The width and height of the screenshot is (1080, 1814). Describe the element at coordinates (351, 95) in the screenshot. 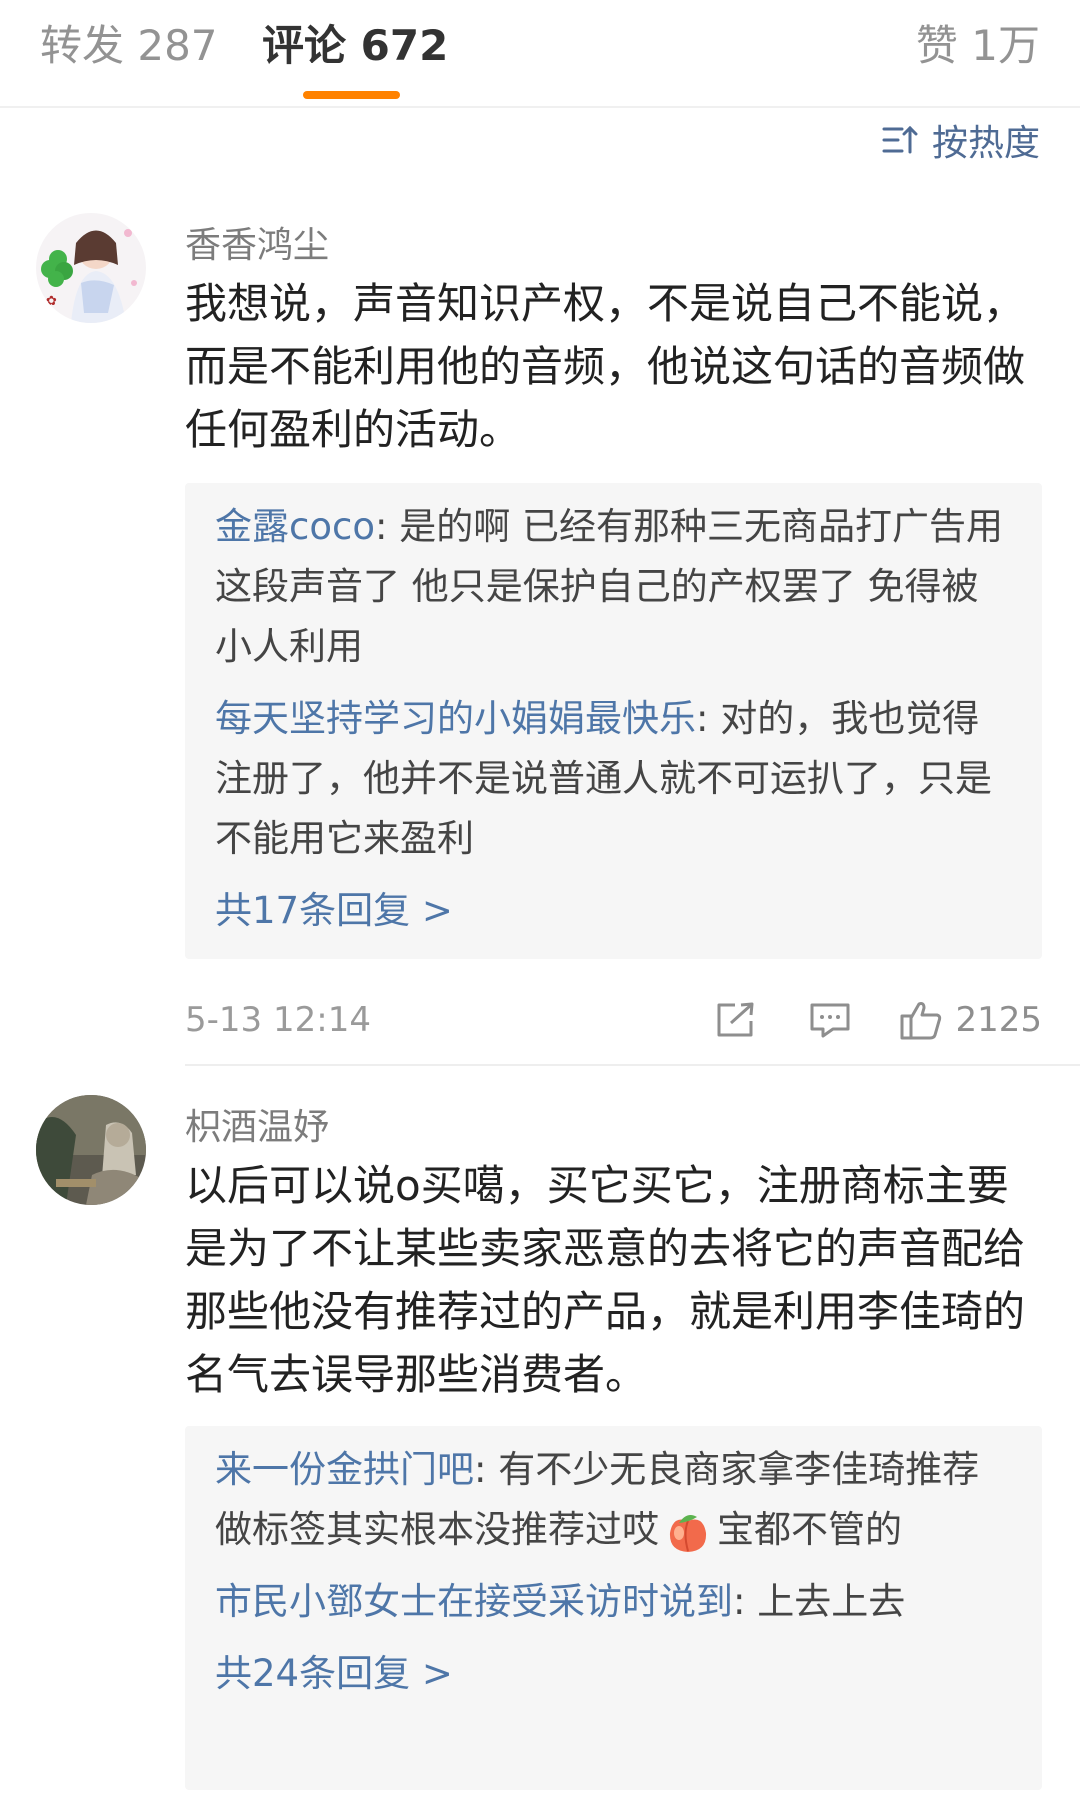

I see `active-tab-indicator` at that location.